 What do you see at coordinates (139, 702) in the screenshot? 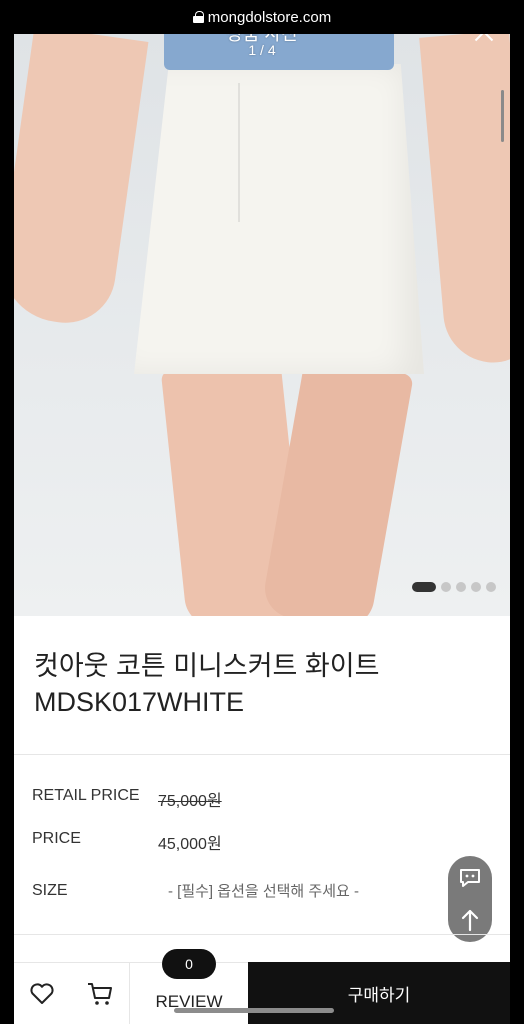
I see `product-code: MDSK017WHITE` at bounding box center [139, 702].